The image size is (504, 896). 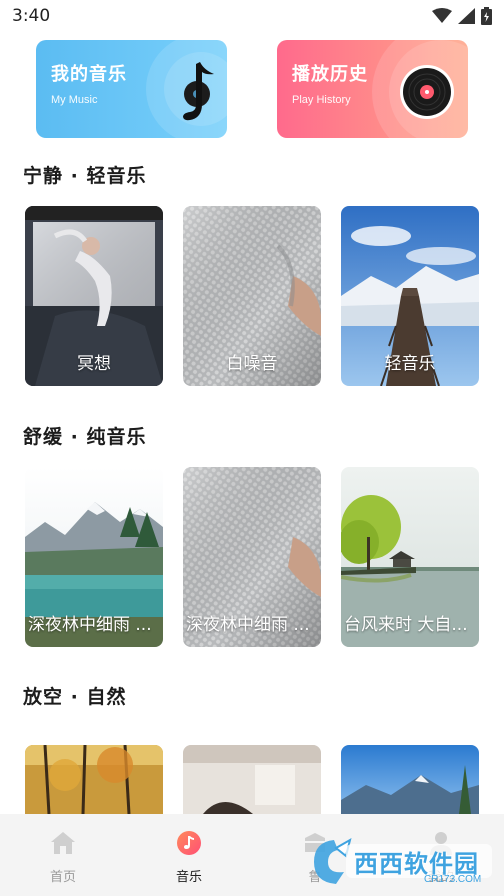 I want to click on playlist-tile: 白噪音, so click(x=252, y=296).